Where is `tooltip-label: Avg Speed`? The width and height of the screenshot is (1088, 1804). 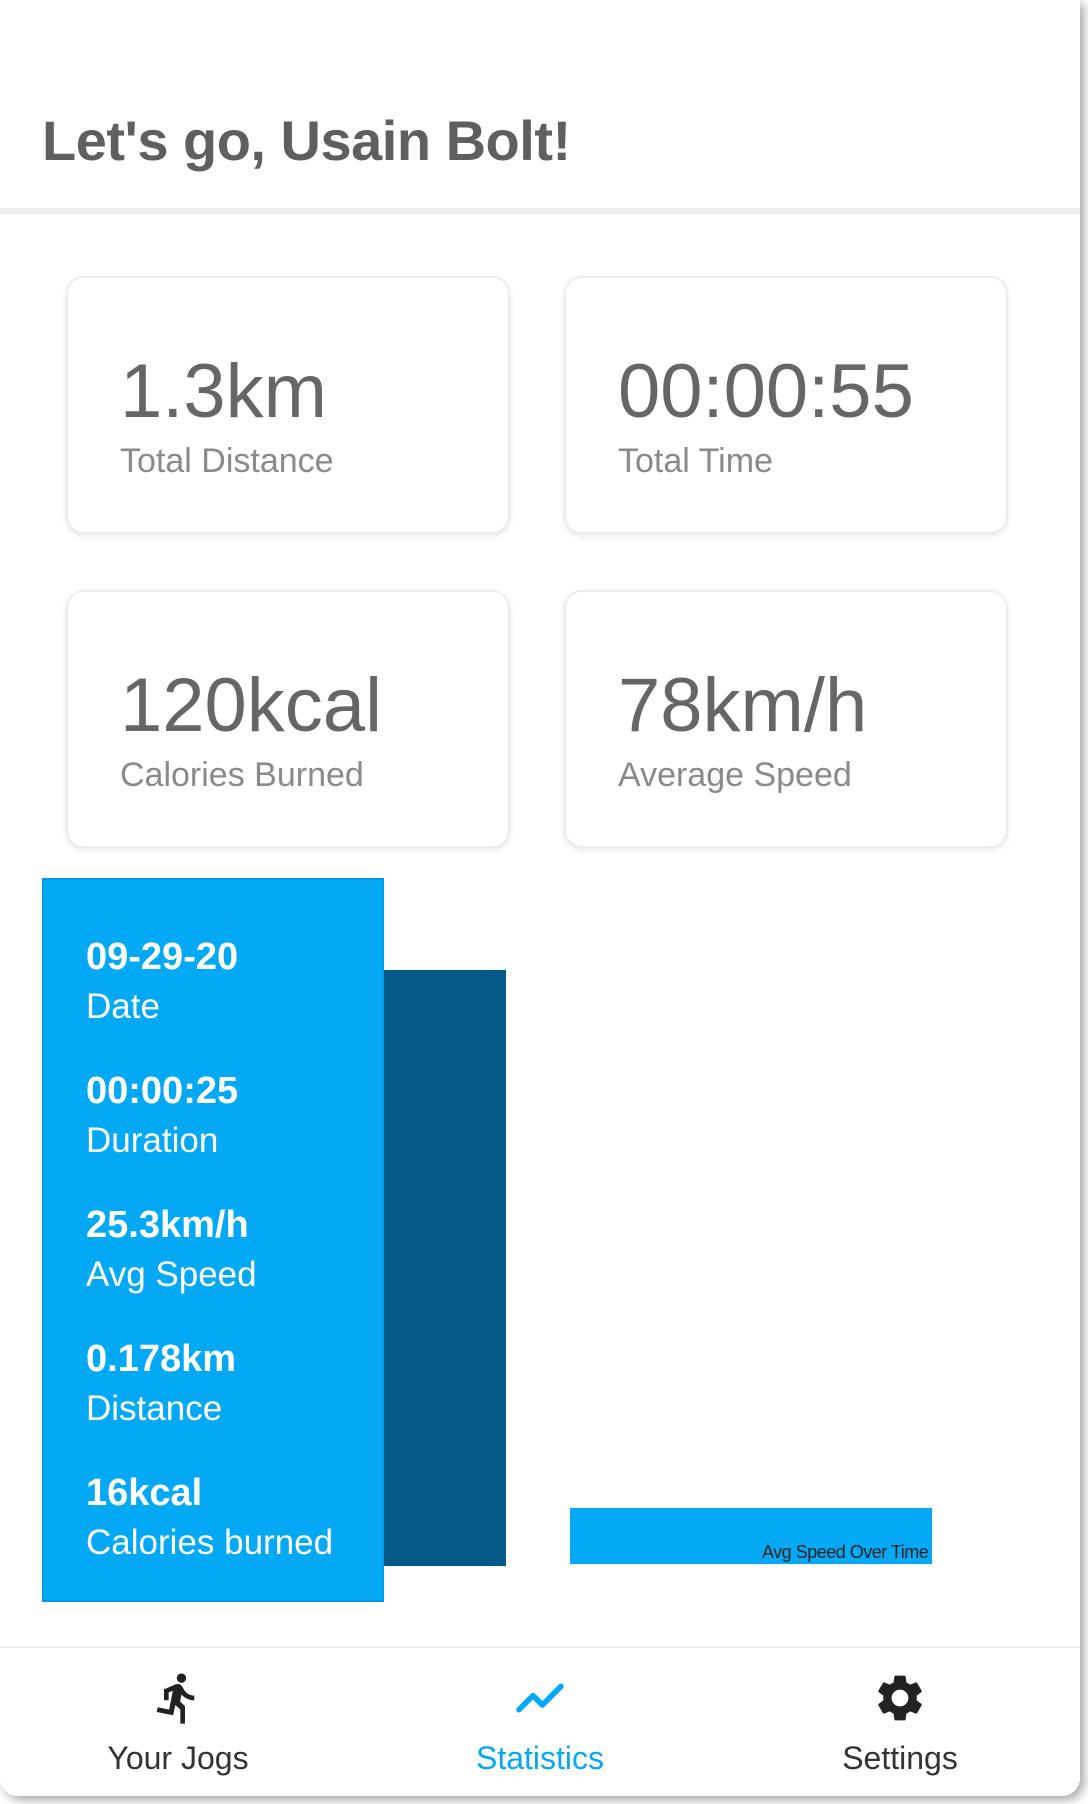 tooltip-label: Avg Speed is located at coordinates (171, 1274).